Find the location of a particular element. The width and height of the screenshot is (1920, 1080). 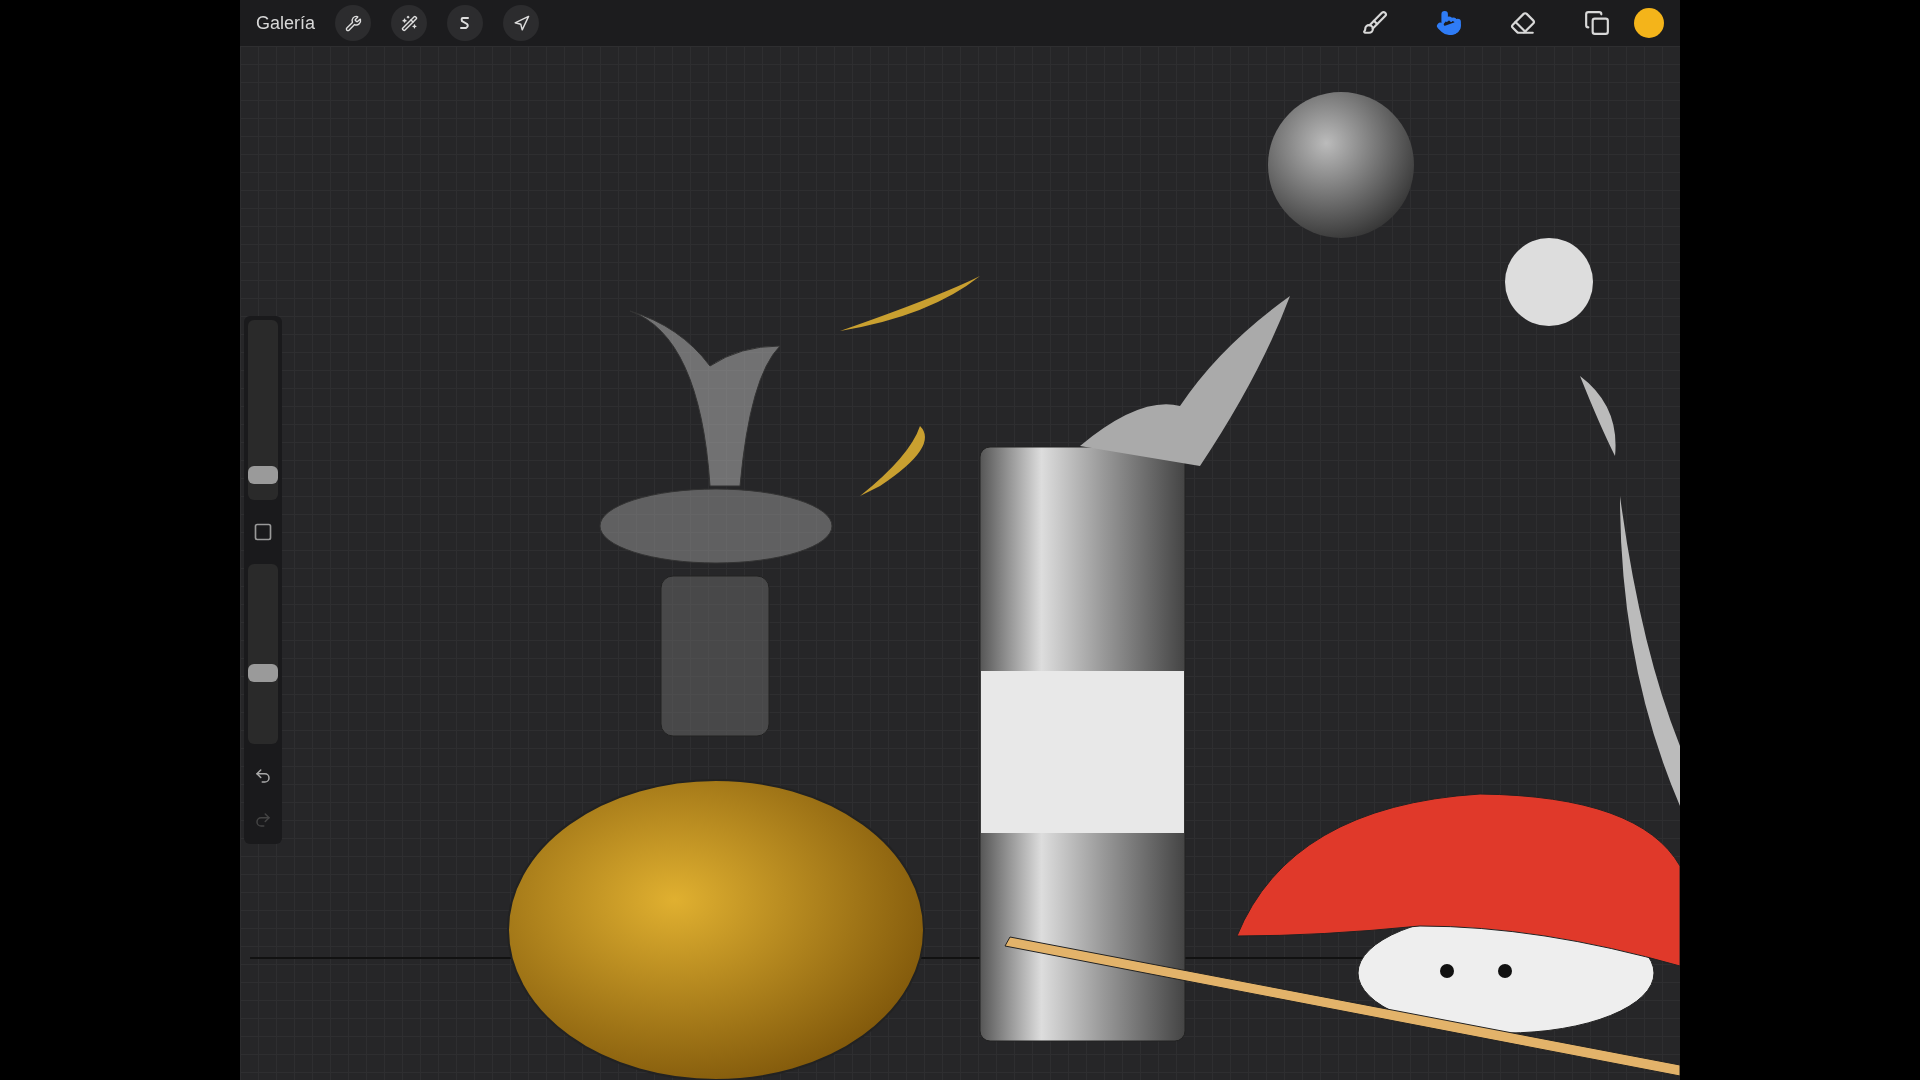

undo-icon is located at coordinates (263, 776).